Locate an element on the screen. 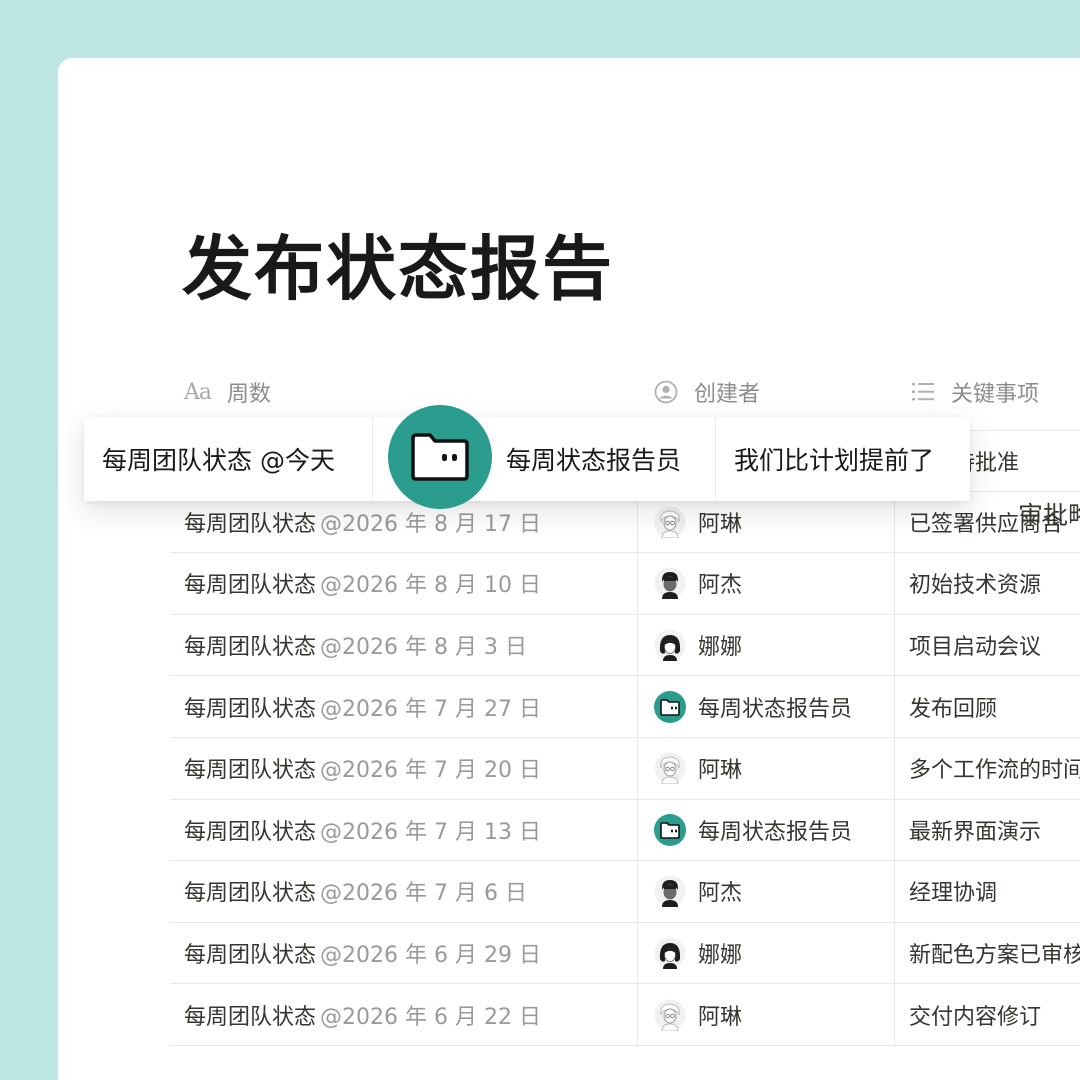 This screenshot has height=1080, width=1080. week-date-mention: @2026 年 7 月 6 日 is located at coordinates (423, 891).